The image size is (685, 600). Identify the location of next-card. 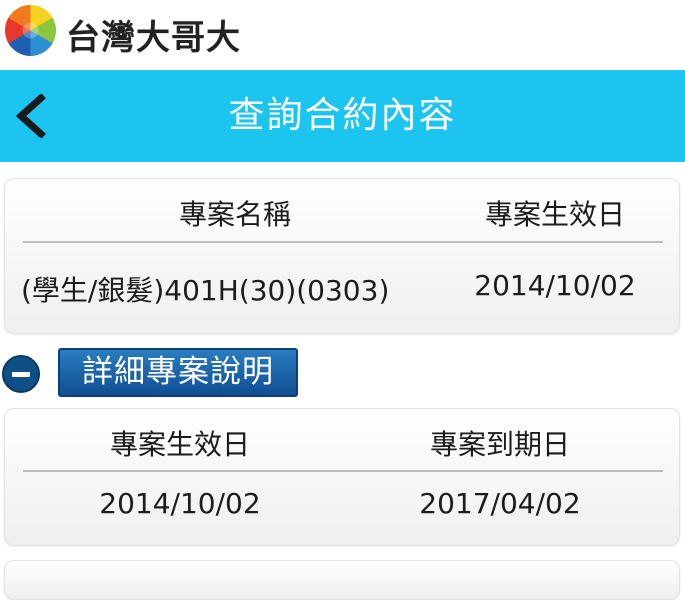
(342, 580).